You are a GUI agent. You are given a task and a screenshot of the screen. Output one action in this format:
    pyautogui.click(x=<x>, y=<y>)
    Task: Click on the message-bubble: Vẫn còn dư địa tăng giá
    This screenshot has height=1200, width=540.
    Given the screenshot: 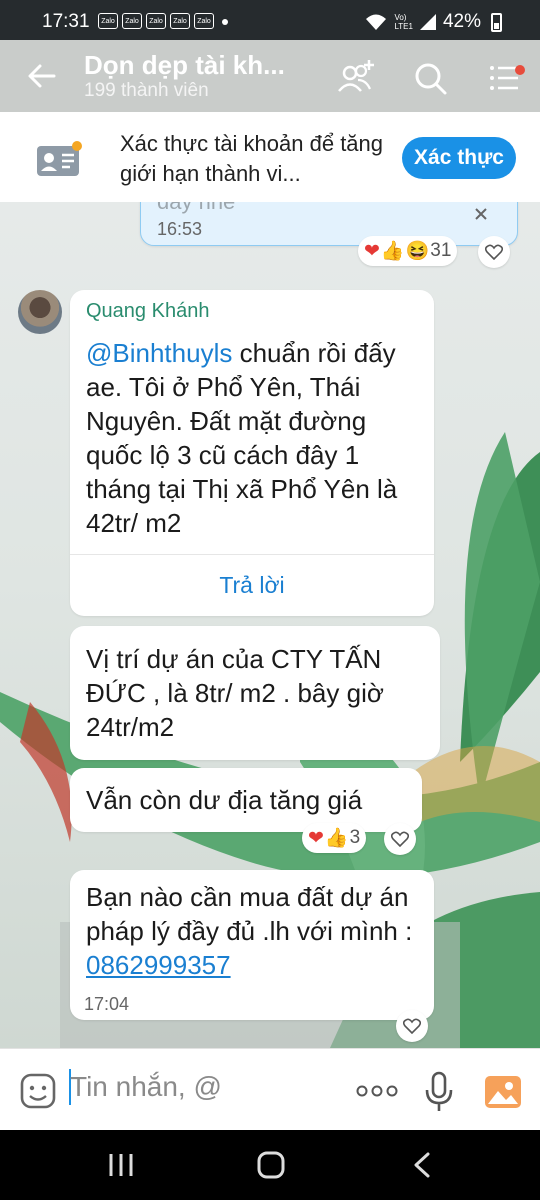 What is the action you would take?
    pyautogui.click(x=246, y=800)
    